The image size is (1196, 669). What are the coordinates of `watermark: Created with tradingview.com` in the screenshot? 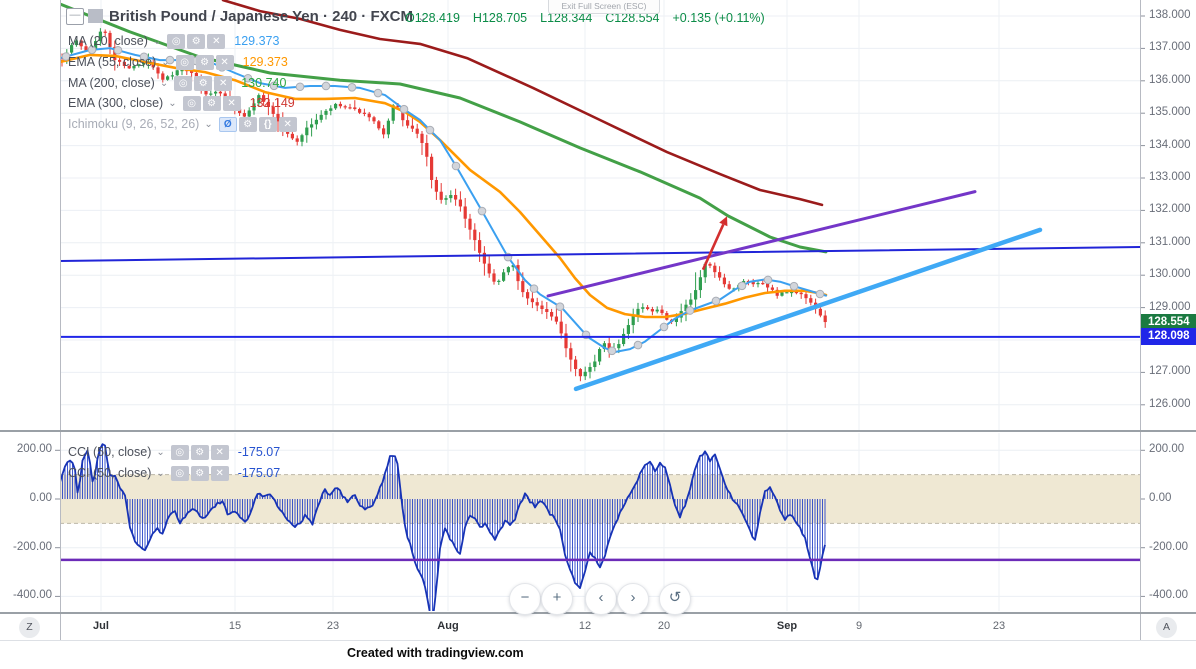 It's located at (435, 653).